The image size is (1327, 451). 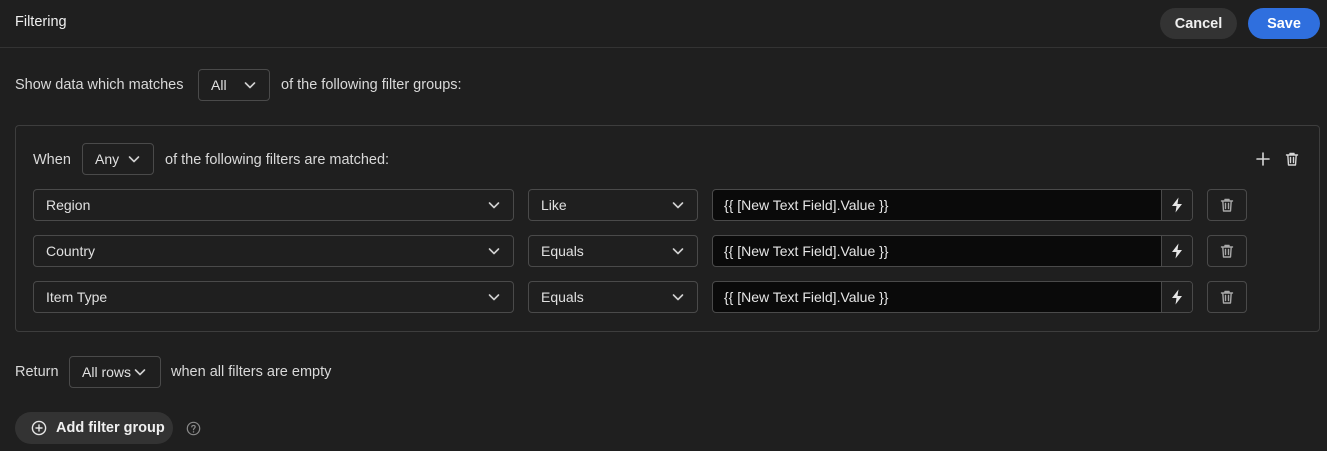 I want to click on add-filter-group-button: Add filter group, so click(x=94, y=428).